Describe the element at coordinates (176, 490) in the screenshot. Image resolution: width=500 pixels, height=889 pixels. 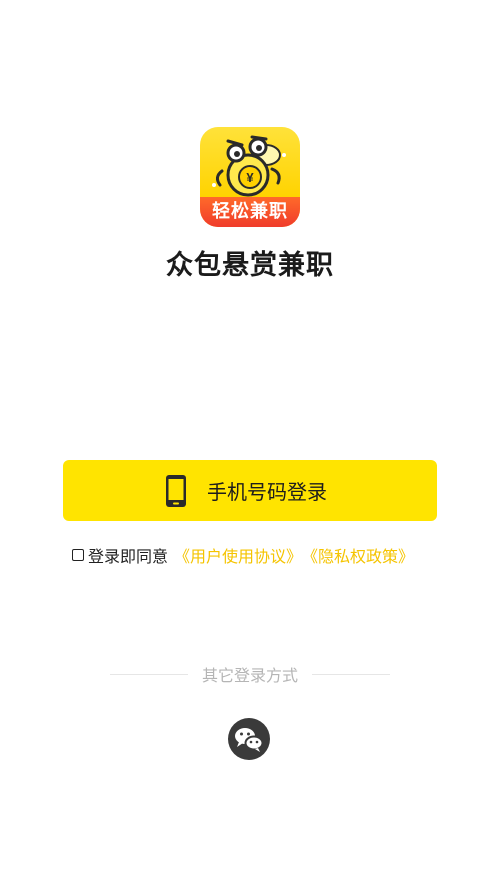
I see `smartphone-icon` at that location.